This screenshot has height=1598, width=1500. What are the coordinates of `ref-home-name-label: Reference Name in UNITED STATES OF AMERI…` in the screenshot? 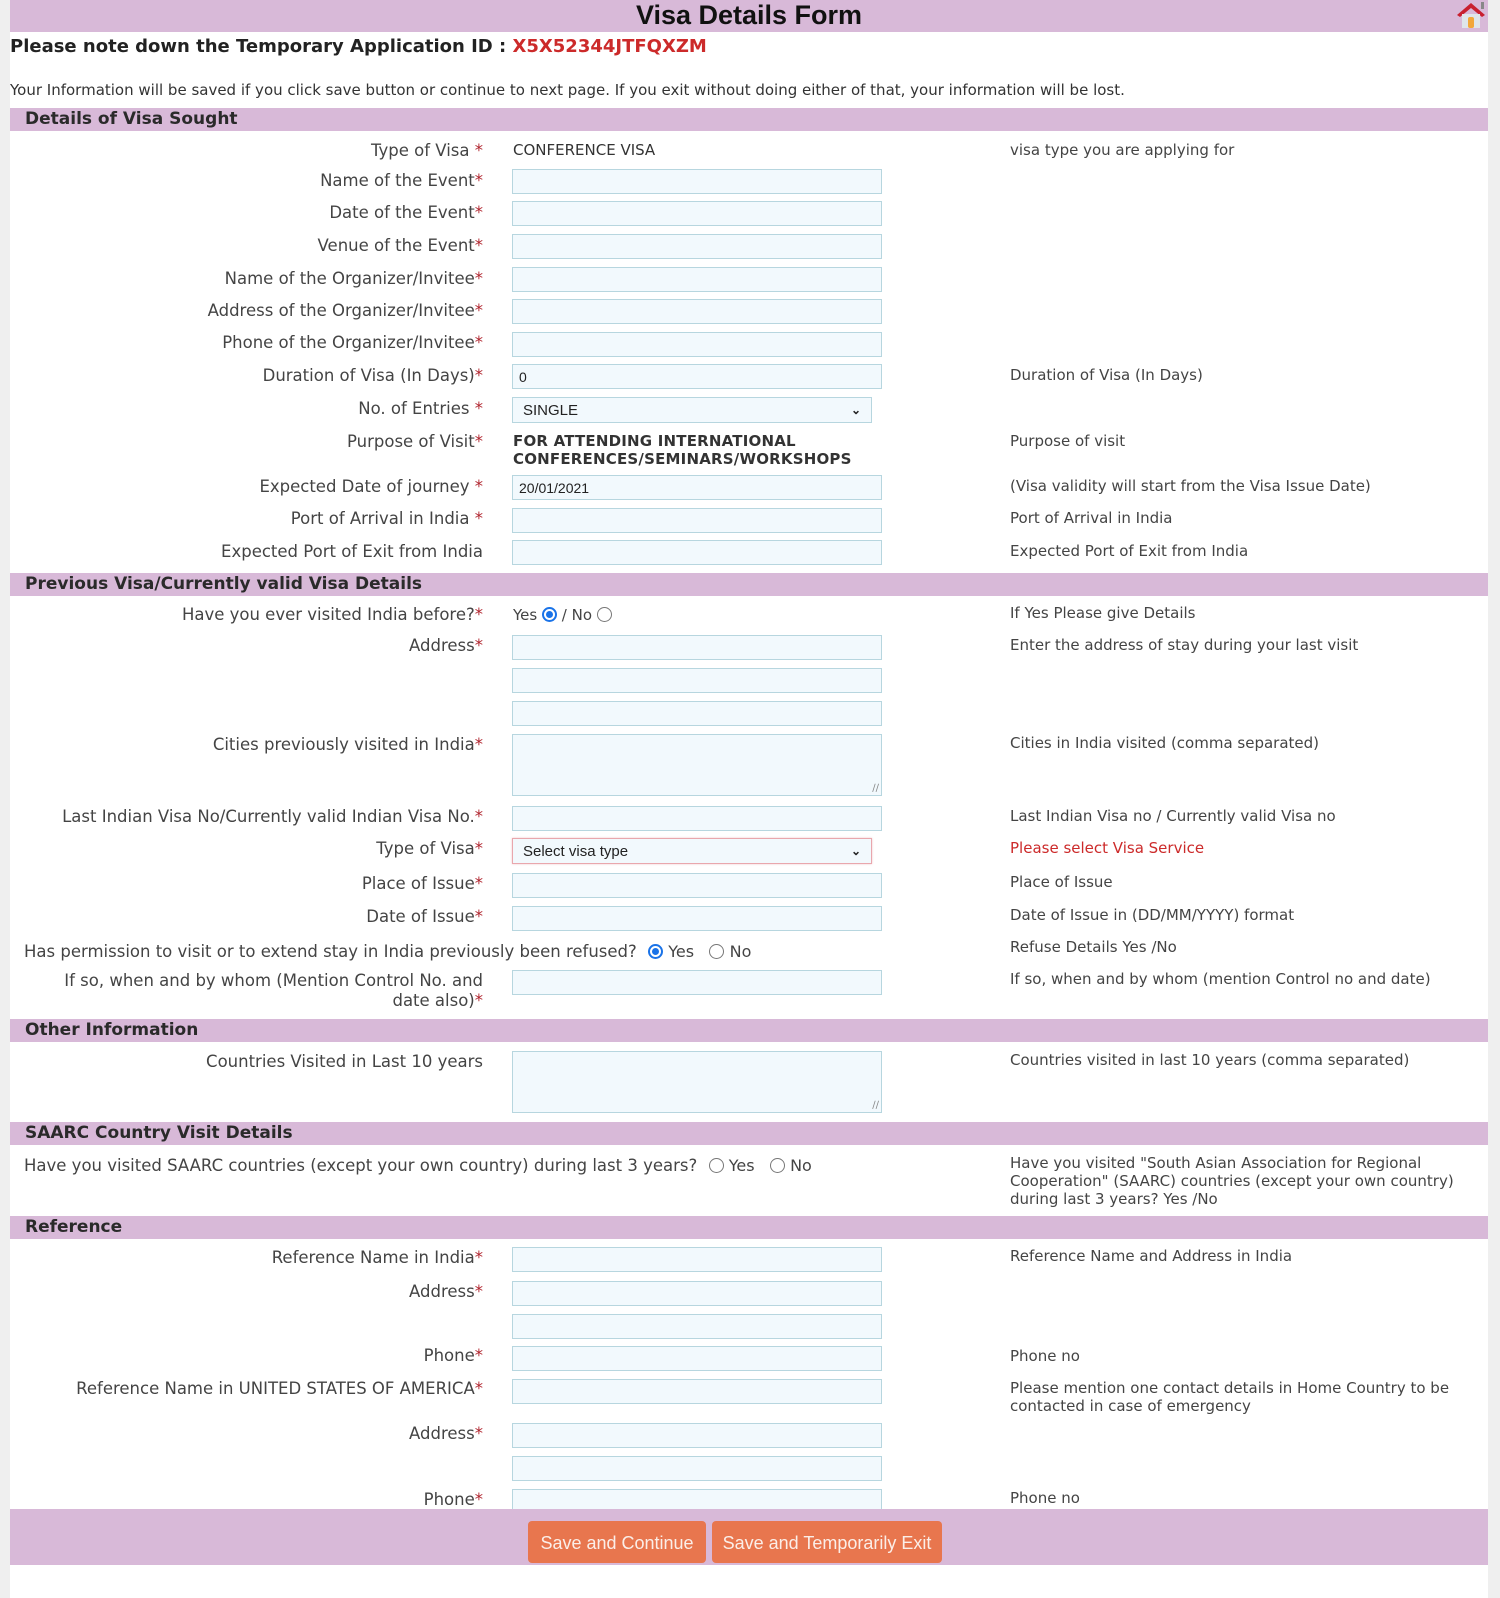 It's located at (279, 1388).